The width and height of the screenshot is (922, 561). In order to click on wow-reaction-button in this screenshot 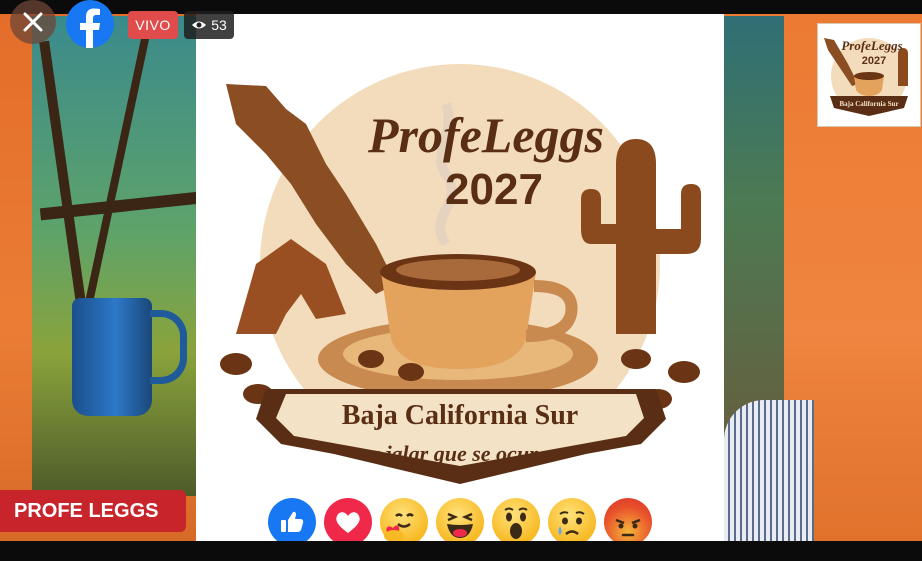, I will do `click(516, 522)`.